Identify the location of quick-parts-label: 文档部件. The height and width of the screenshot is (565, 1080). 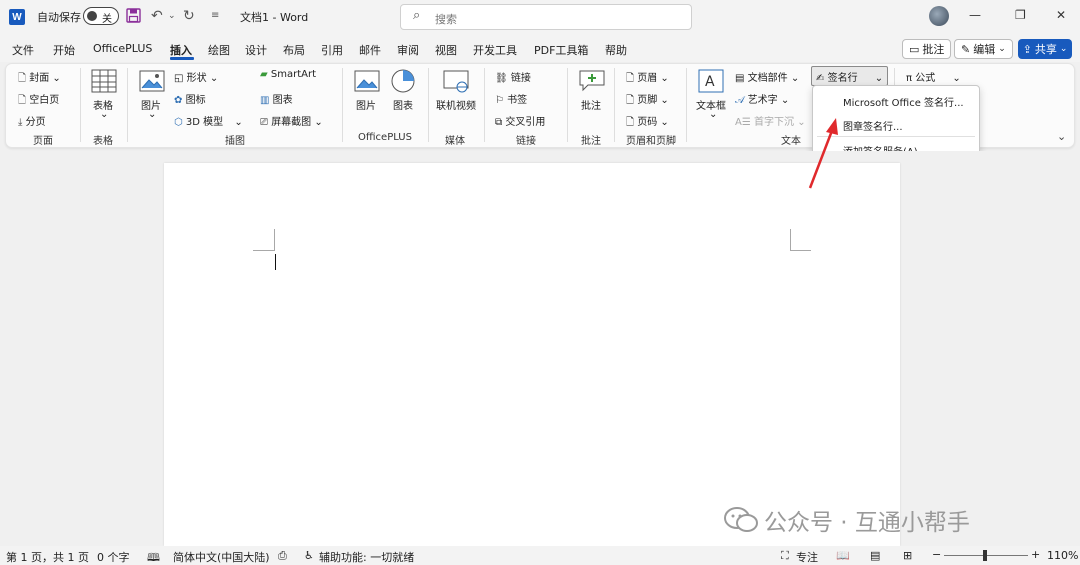
(767, 78).